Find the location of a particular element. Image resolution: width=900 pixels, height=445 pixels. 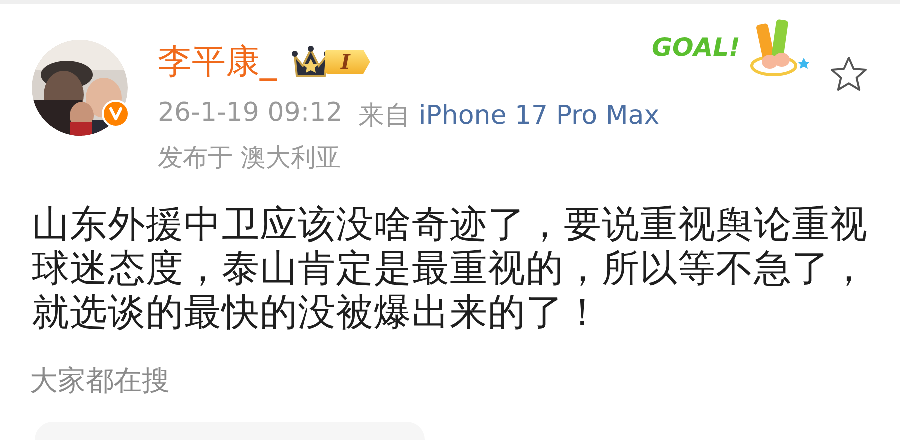

sticker-text: GOAL! is located at coordinates (696, 47).